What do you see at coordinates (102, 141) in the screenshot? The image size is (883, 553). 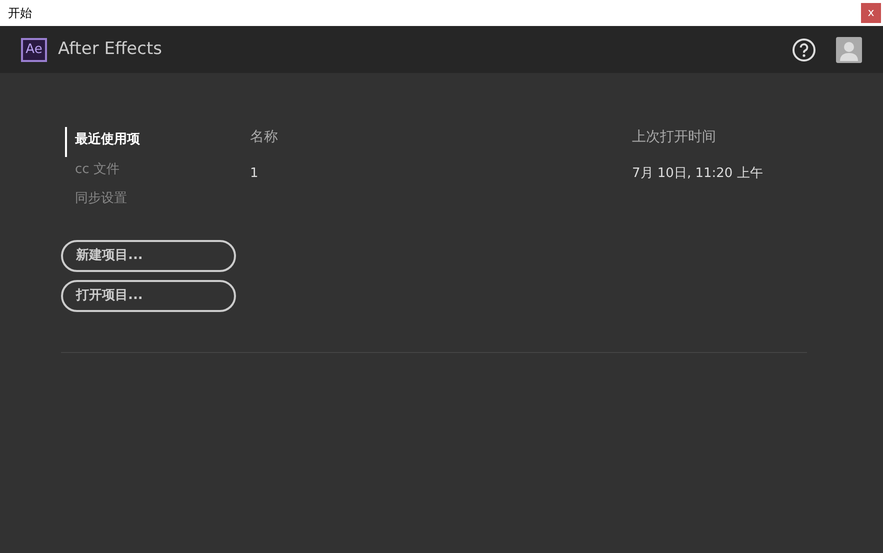 I see `sidebar-item: 最近使用项` at bounding box center [102, 141].